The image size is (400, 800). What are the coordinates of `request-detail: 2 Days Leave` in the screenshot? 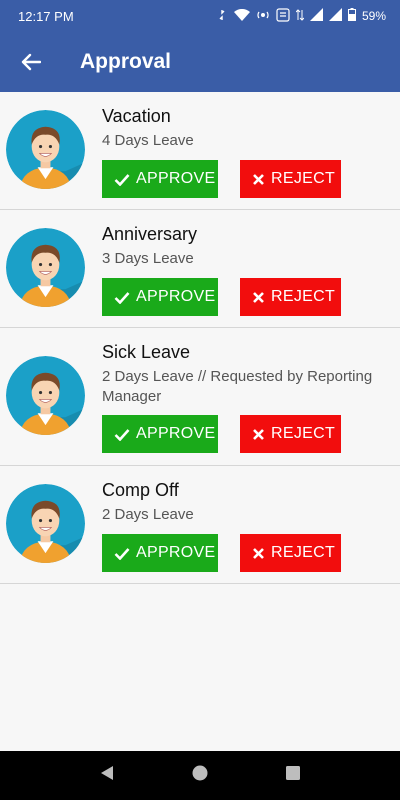 It's located at (148, 514).